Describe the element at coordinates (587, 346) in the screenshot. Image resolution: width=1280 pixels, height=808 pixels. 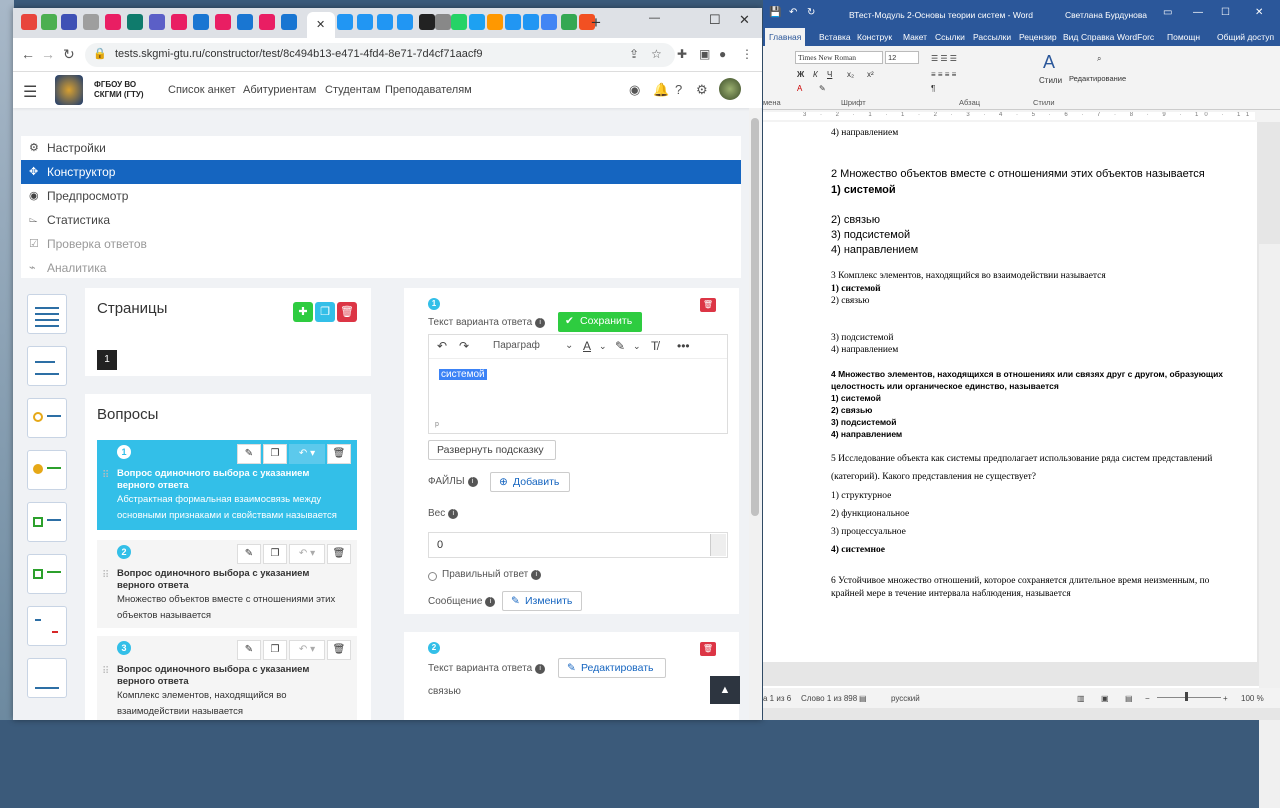
I see `text-color-icon: A` at that location.